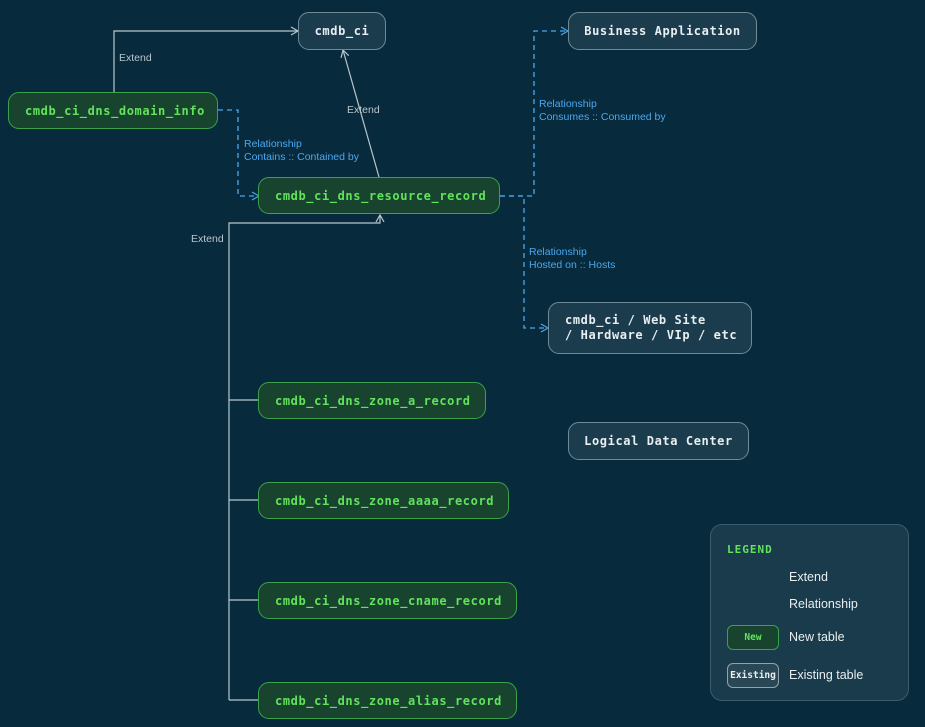  I want to click on label-consumes-title: Relationship, so click(568, 104).